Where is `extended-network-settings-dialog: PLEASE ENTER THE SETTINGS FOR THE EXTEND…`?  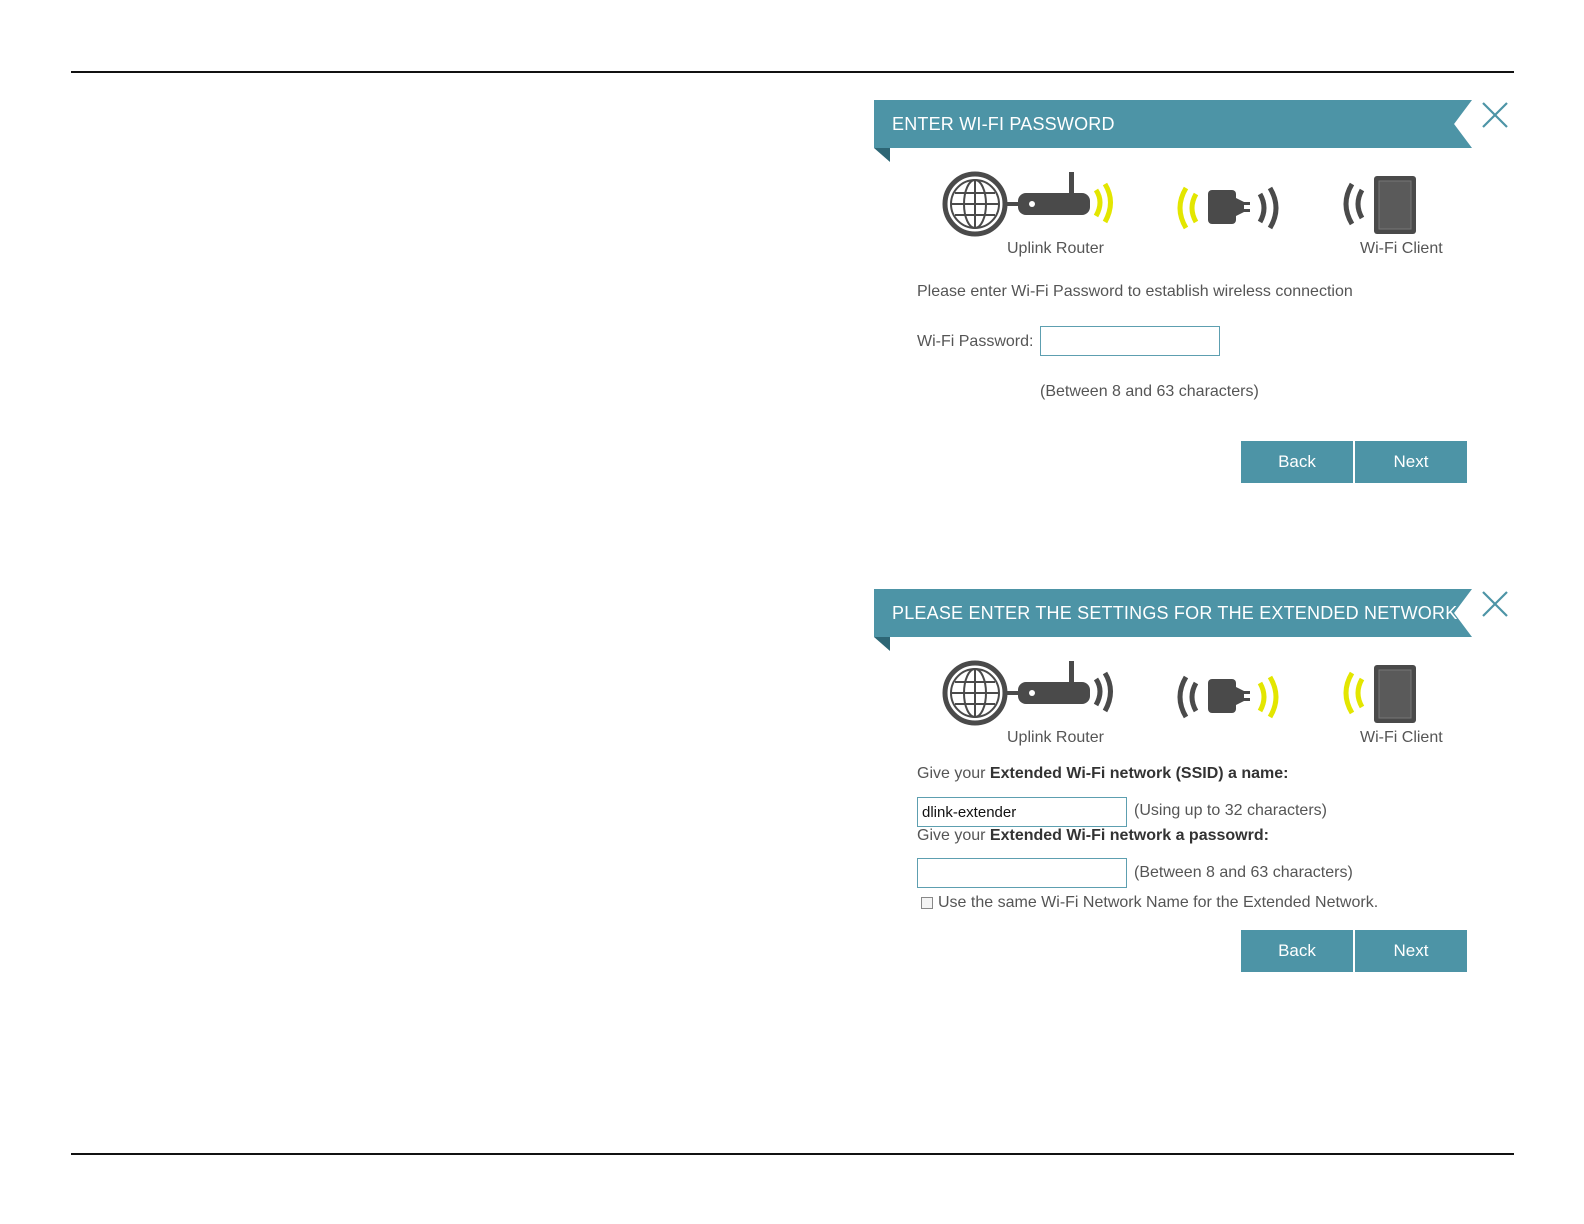 extended-network-settings-dialog: PLEASE ENTER THE SETTINGS FOR THE EXTEND… is located at coordinates (1196, 795).